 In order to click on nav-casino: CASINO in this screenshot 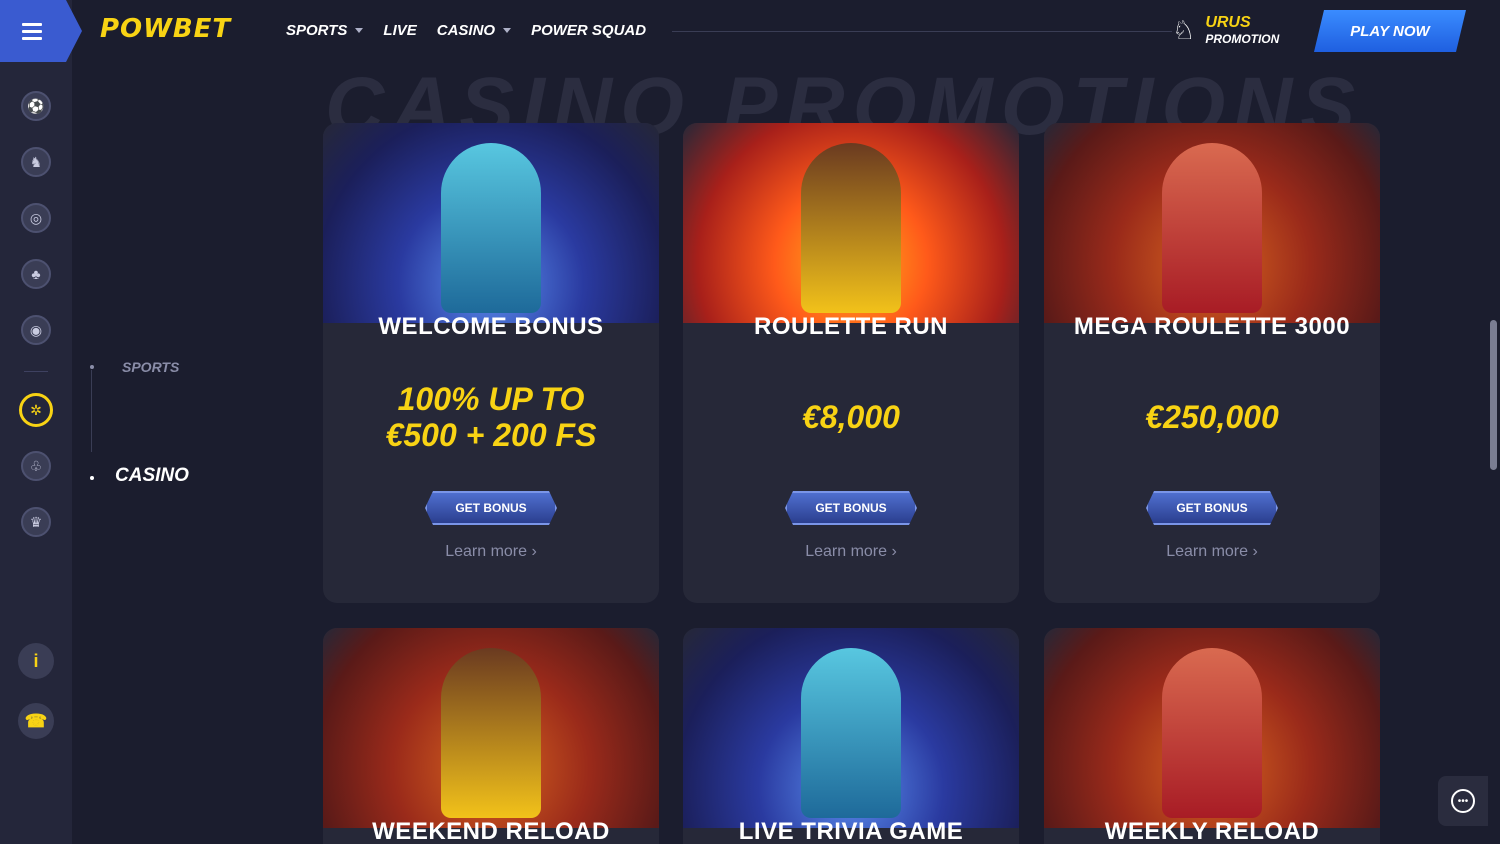, I will do `click(474, 30)`.